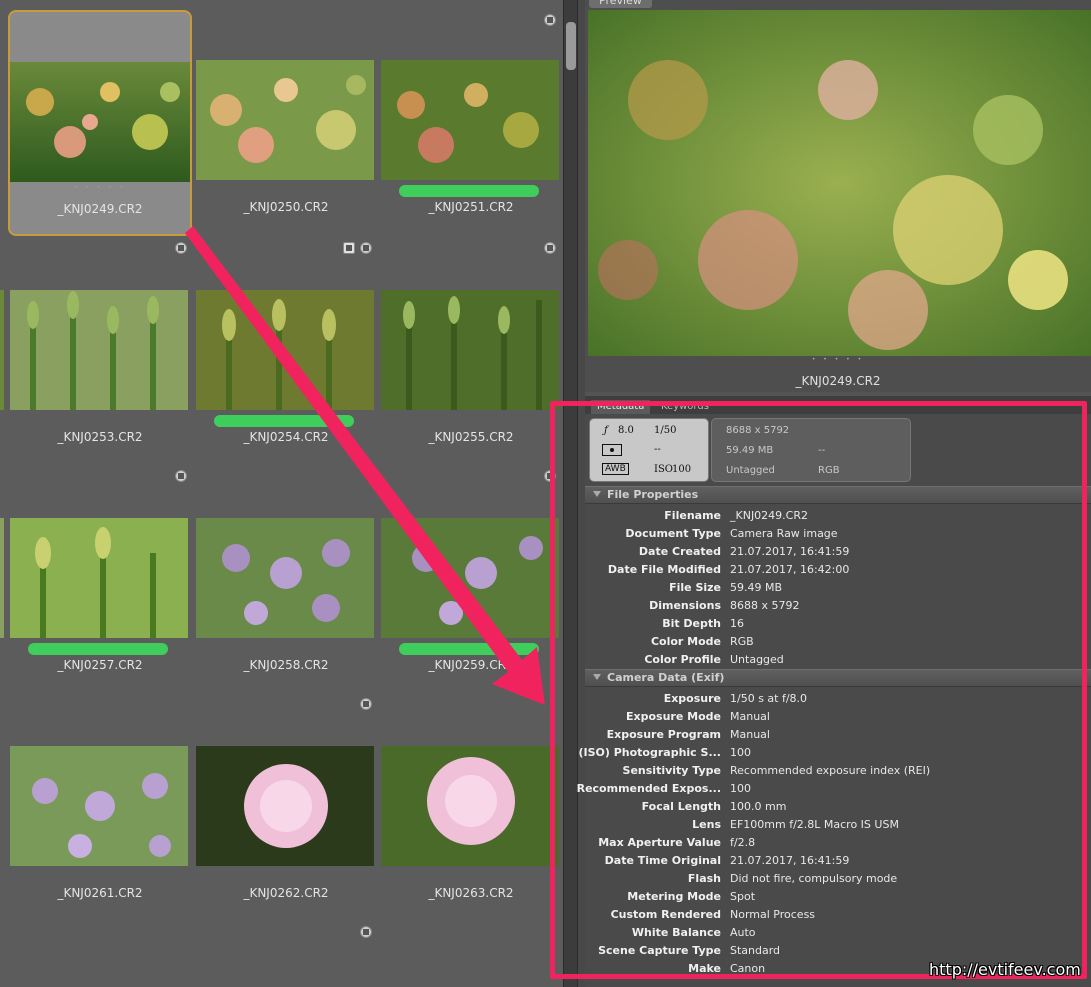  I want to click on metadata-row: Metering Mode Spot, so click(838, 897).